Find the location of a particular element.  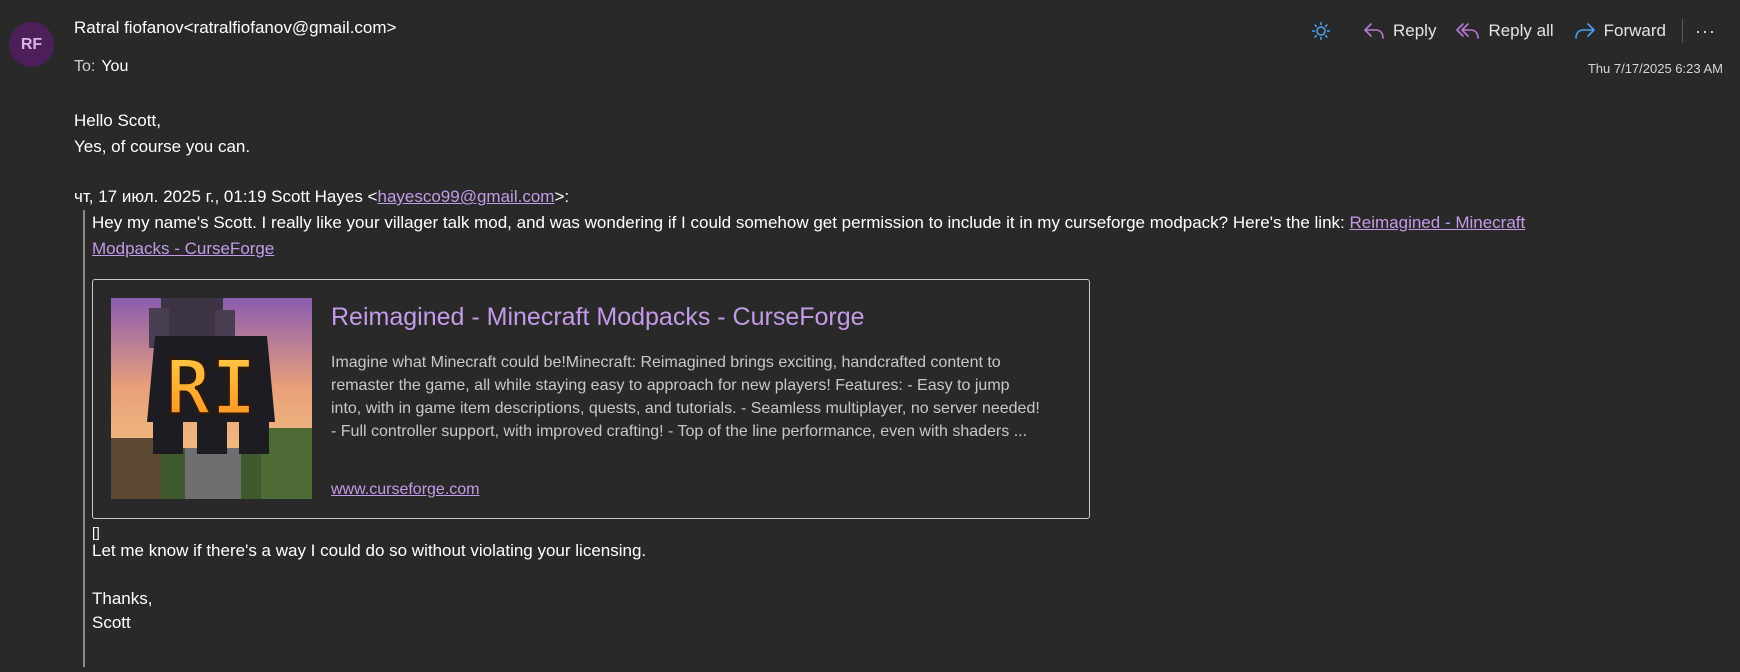

sender-avatar: RF is located at coordinates (31, 44).